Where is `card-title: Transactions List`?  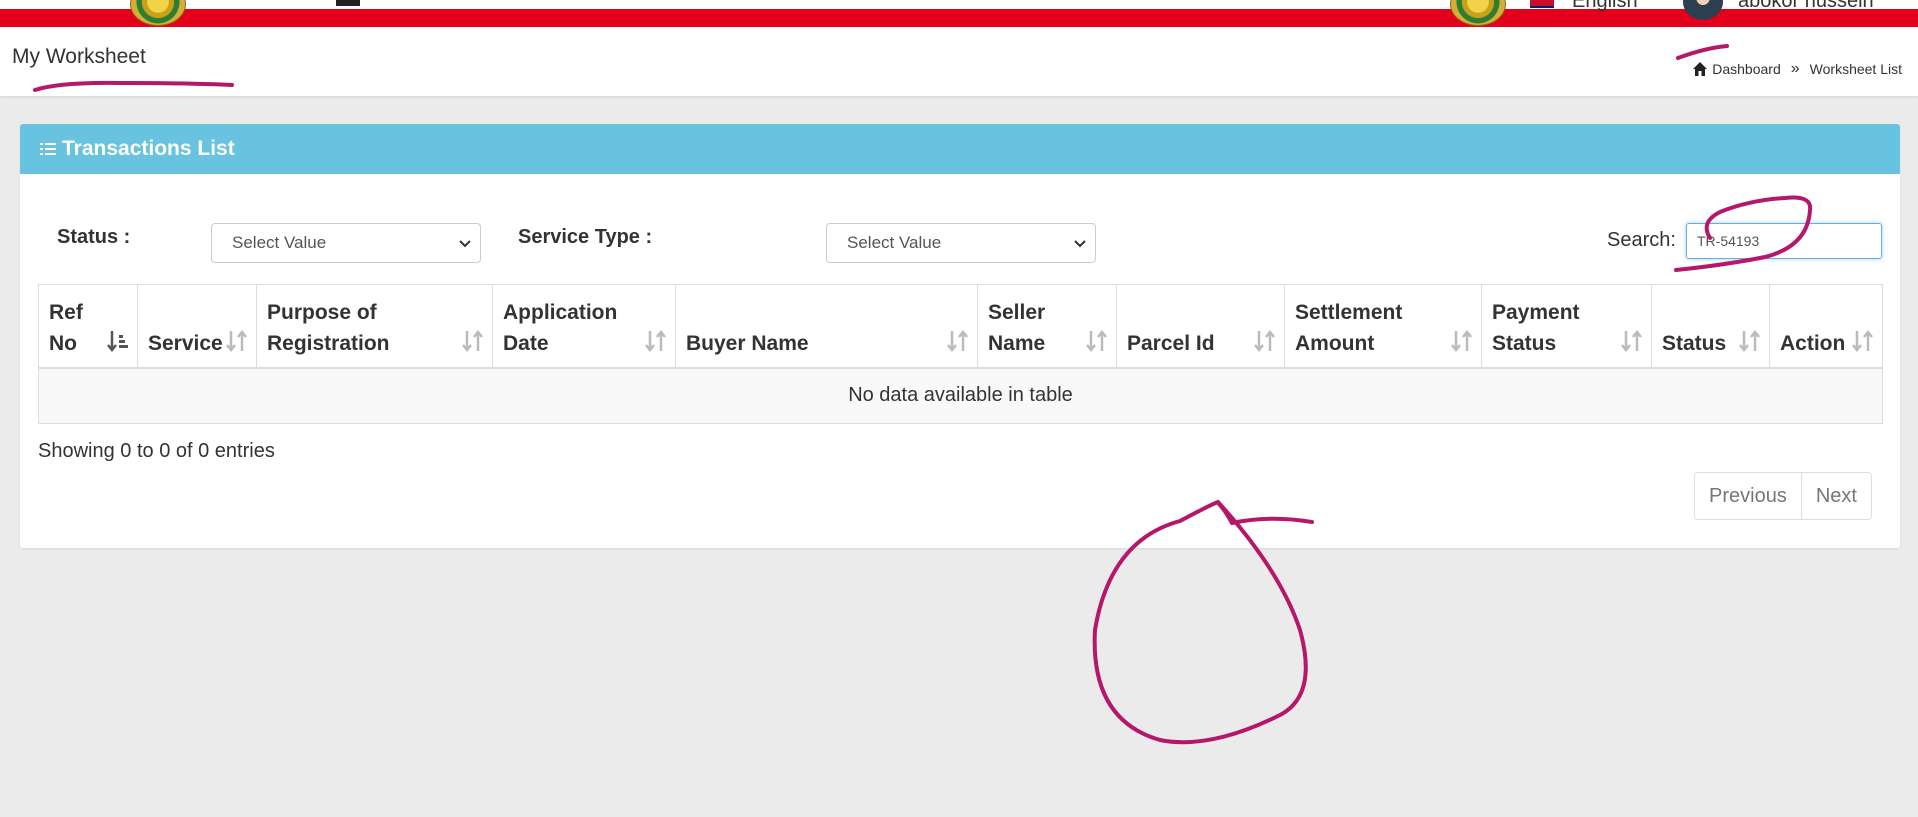
card-title: Transactions List is located at coordinates (148, 148).